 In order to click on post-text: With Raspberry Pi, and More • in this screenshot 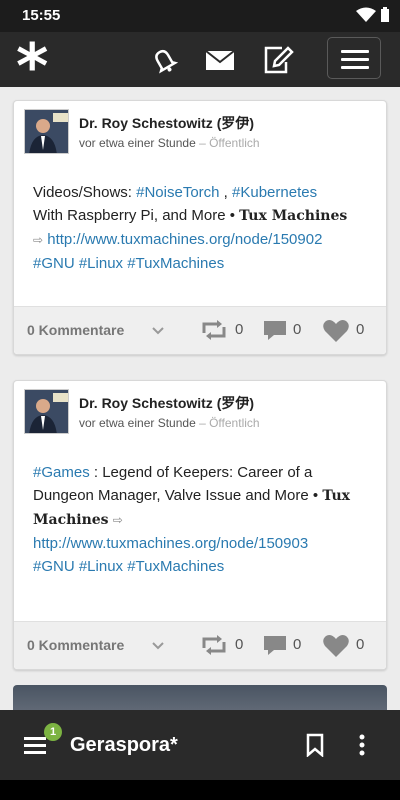, I will do `click(136, 215)`.